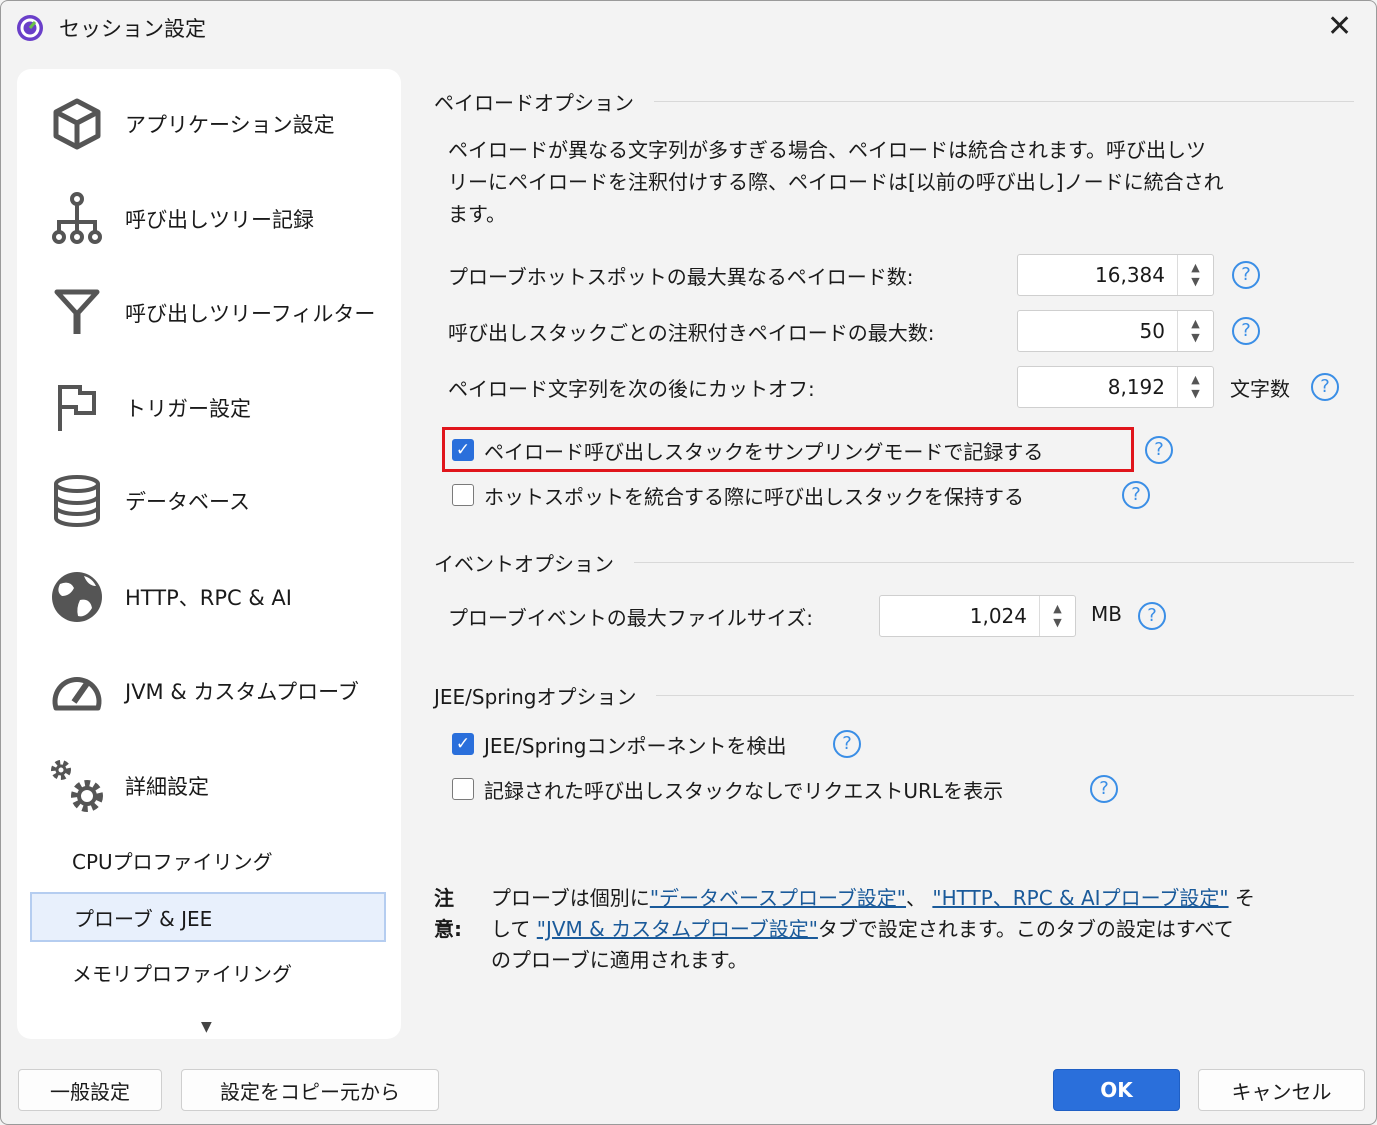  What do you see at coordinates (209, 124) in the screenshot?
I see `sidebar-item-application: アプリケーション設定` at bounding box center [209, 124].